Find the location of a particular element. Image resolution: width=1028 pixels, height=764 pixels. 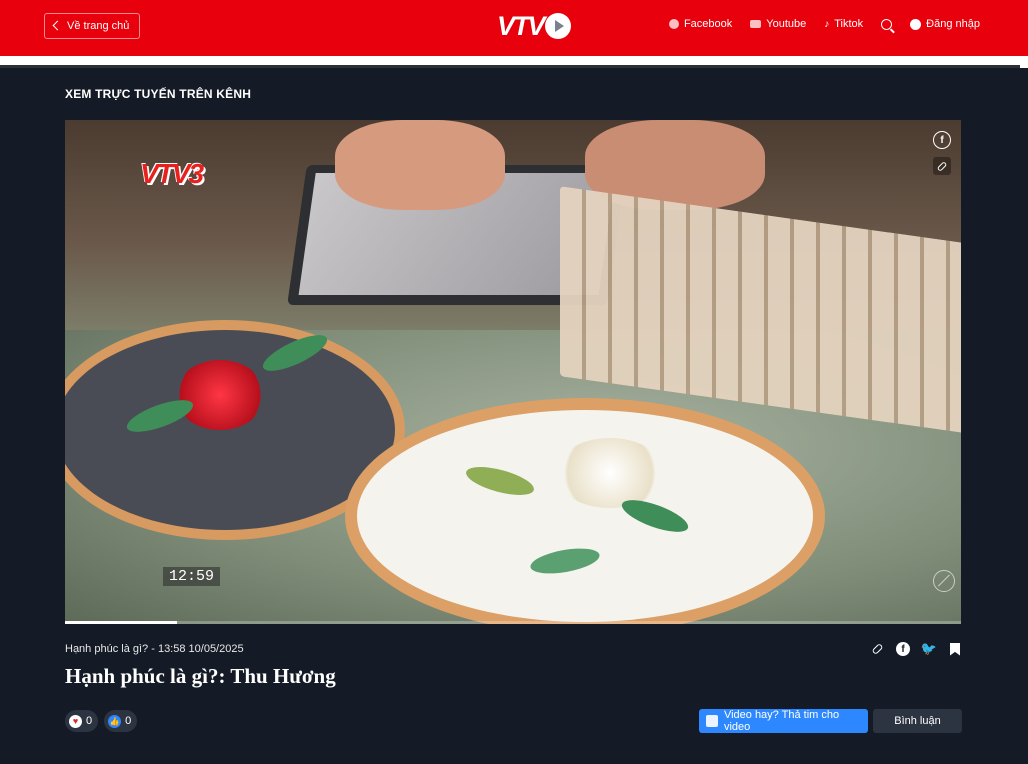

nav-tiktok: ♪ Tiktok is located at coordinates (843, 24).